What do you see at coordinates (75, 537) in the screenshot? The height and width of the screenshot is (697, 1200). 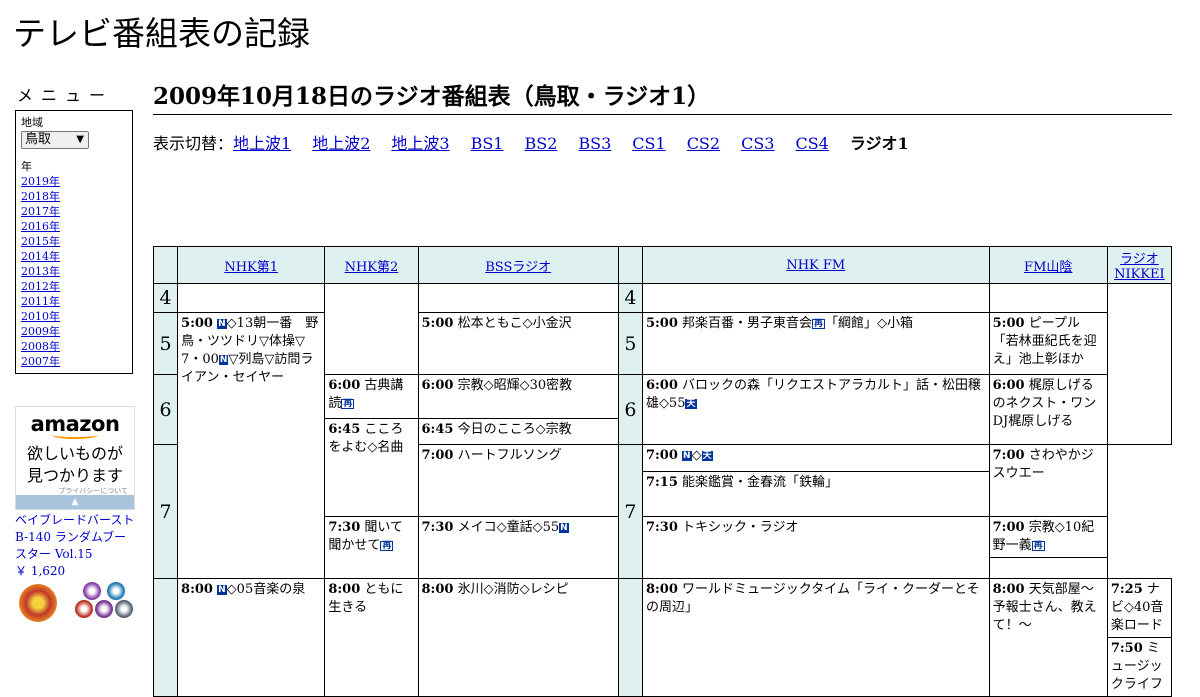 I see `ad-product-link: ベイブレードバーストB-140 ランダムブースター Vol.15` at bounding box center [75, 537].